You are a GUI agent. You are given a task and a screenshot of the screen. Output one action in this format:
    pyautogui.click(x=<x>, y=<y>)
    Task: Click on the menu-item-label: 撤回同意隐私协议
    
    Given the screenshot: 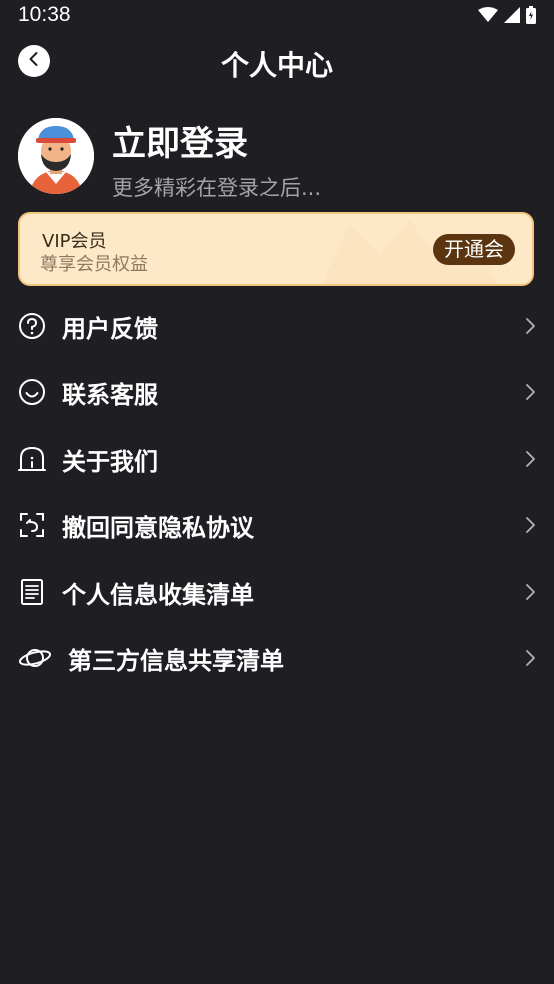 What is the action you would take?
    pyautogui.click(x=158, y=528)
    